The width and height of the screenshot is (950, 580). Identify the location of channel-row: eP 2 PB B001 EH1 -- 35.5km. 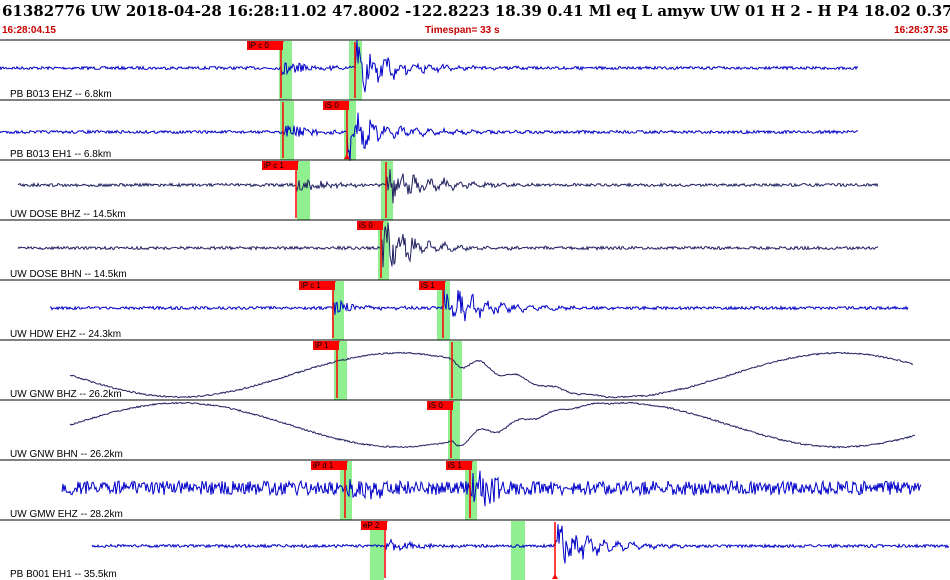
(475, 549).